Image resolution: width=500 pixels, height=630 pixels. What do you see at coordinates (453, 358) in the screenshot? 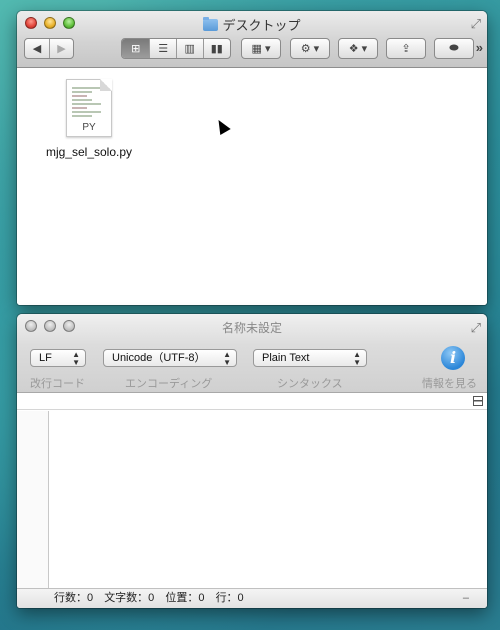
I see `info-icon: i` at bounding box center [453, 358].